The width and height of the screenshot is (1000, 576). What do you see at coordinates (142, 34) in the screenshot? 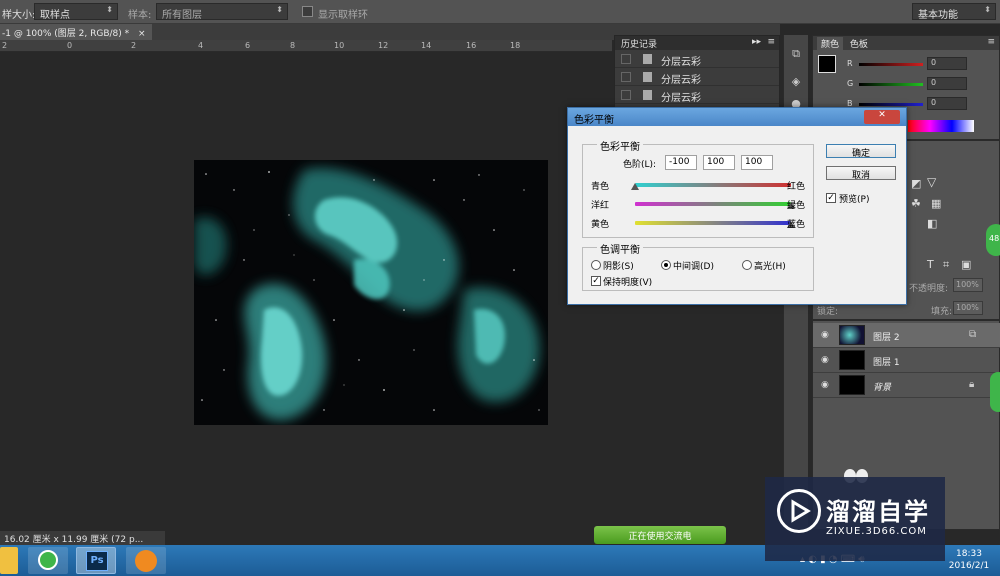
I see `close-icon: ×` at bounding box center [142, 34].